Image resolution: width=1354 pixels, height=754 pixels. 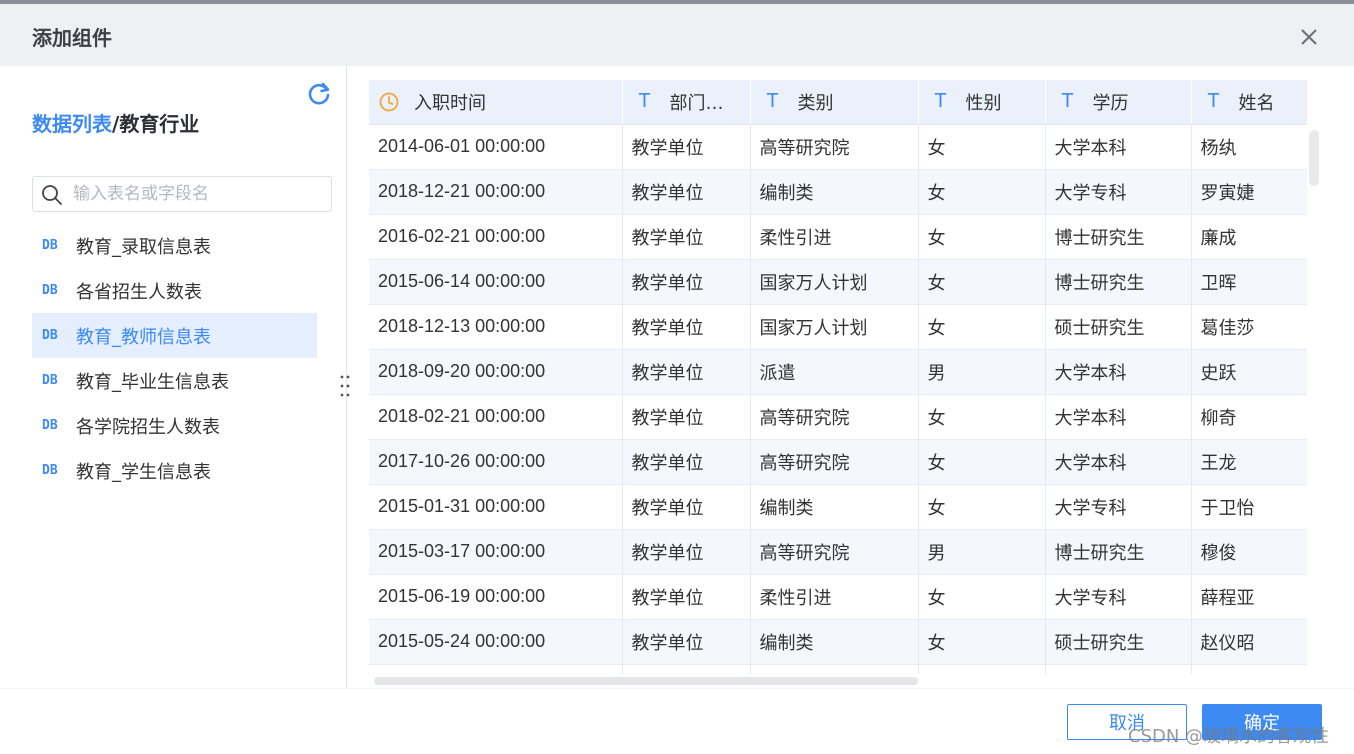 What do you see at coordinates (838, 192) in the screenshot?
I see `table-row: 2018-12-21 00:00:00 教学单位 编制类女大学专科 罗寅婕` at bounding box center [838, 192].